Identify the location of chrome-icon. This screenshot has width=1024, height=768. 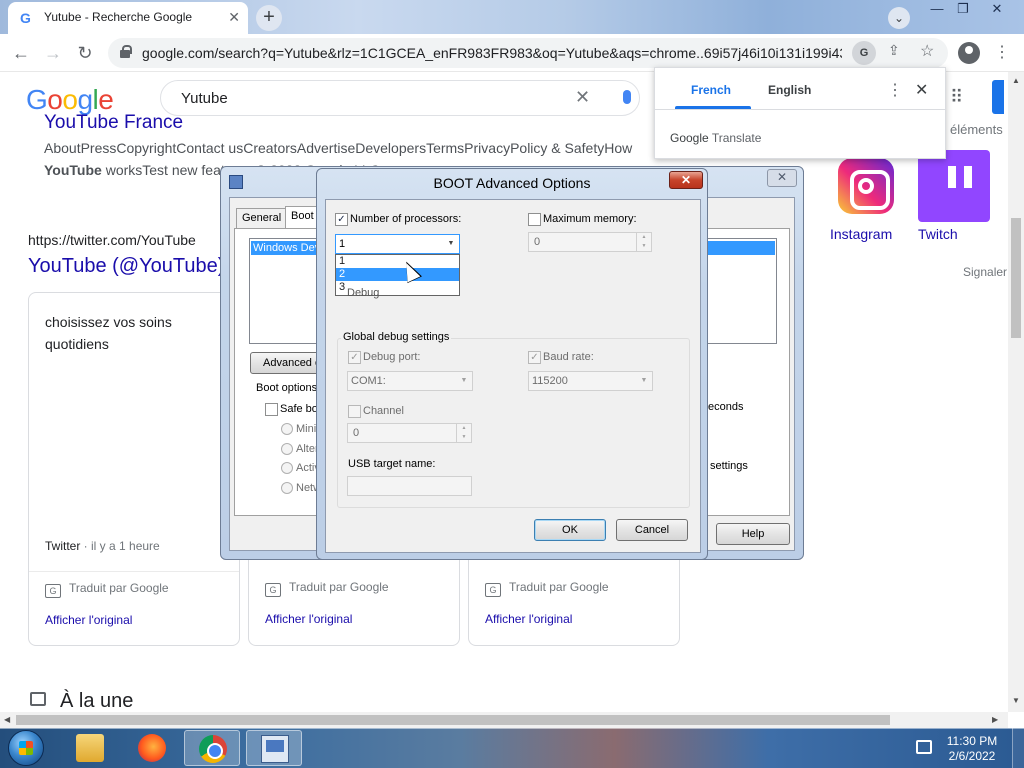
(213, 749).